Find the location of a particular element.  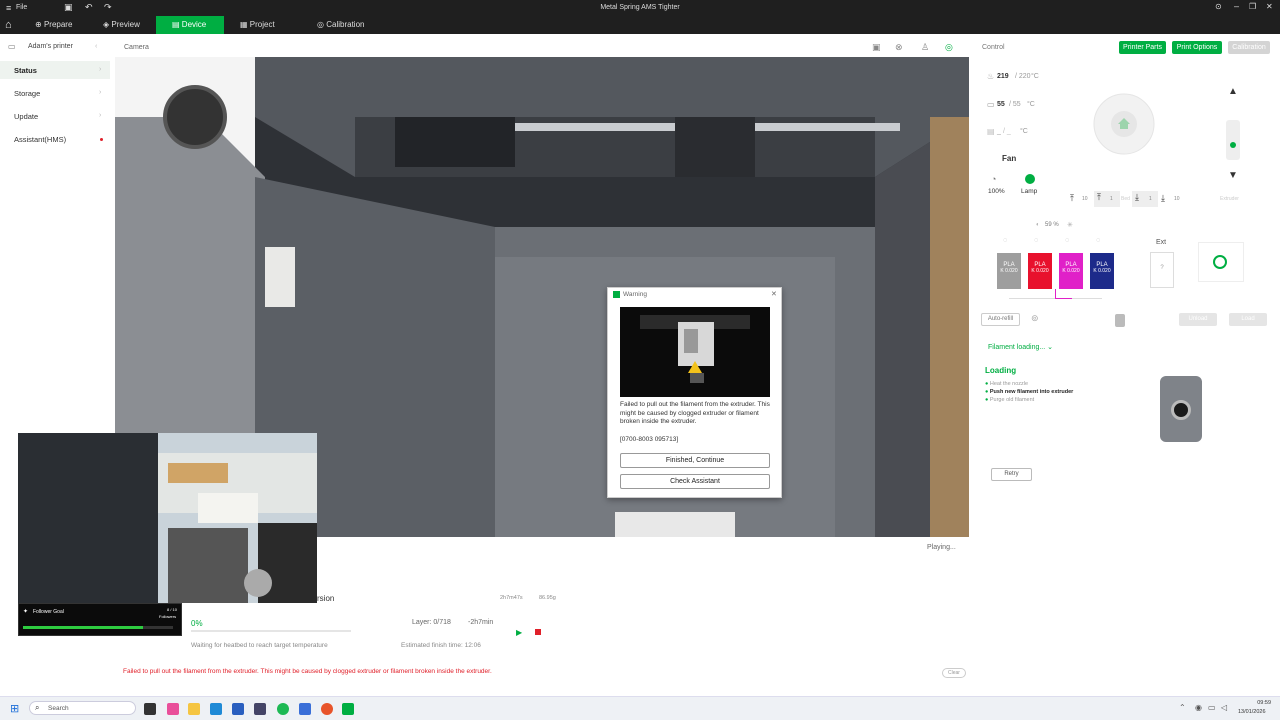

xy-jog-pad is located at coordinates (1125, 123).